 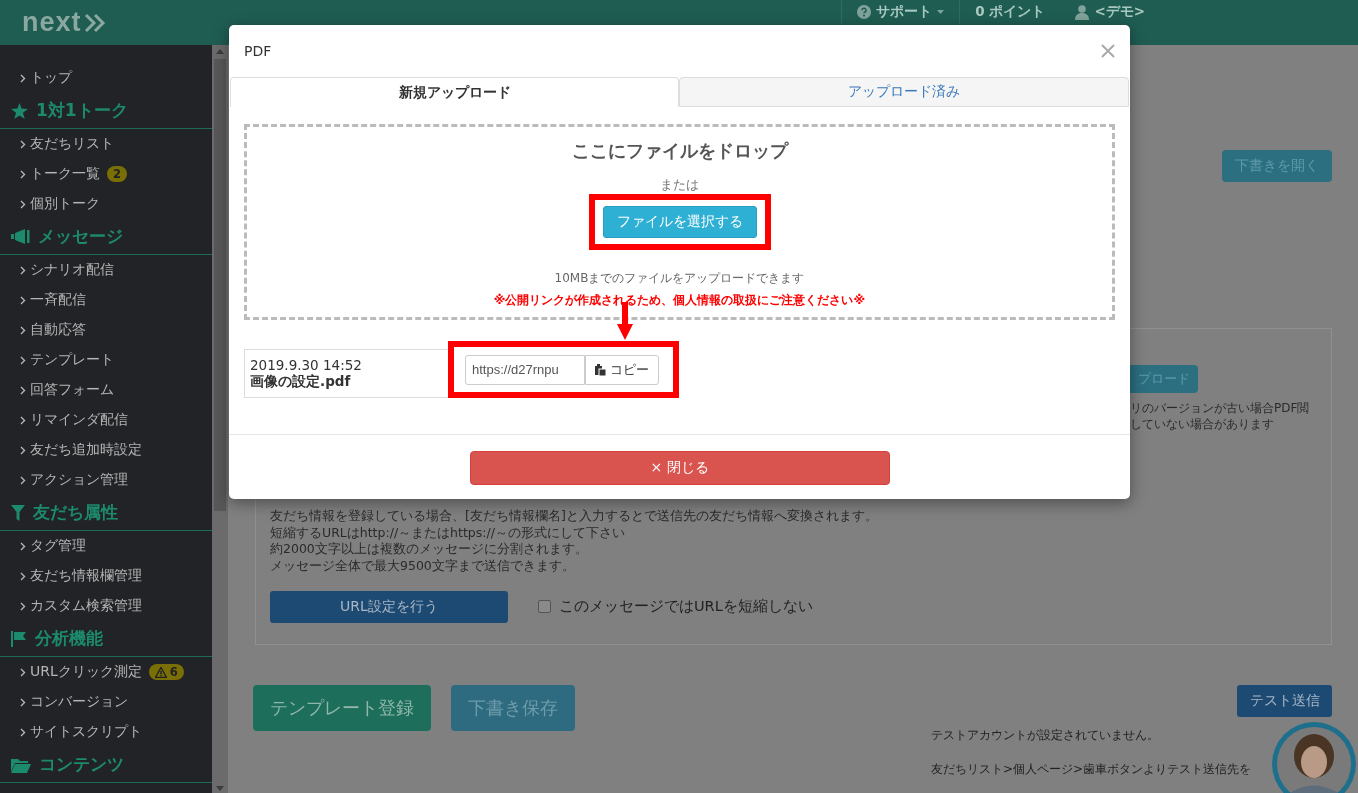 What do you see at coordinates (423, 566) in the screenshot?
I see `help-text: メッセージ全体で最大9500文字まで送信できます。` at bounding box center [423, 566].